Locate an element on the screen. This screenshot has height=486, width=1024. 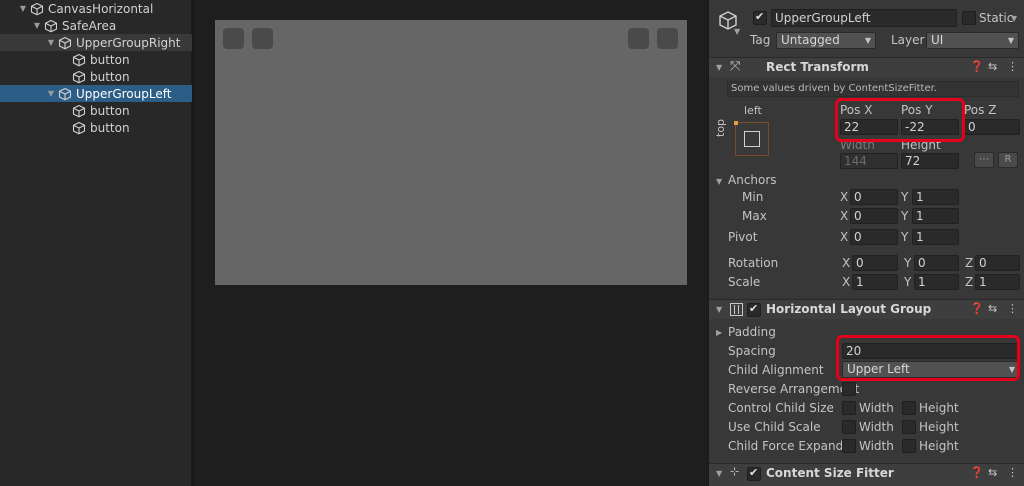
anchor-presets-button is located at coordinates (751, 138).